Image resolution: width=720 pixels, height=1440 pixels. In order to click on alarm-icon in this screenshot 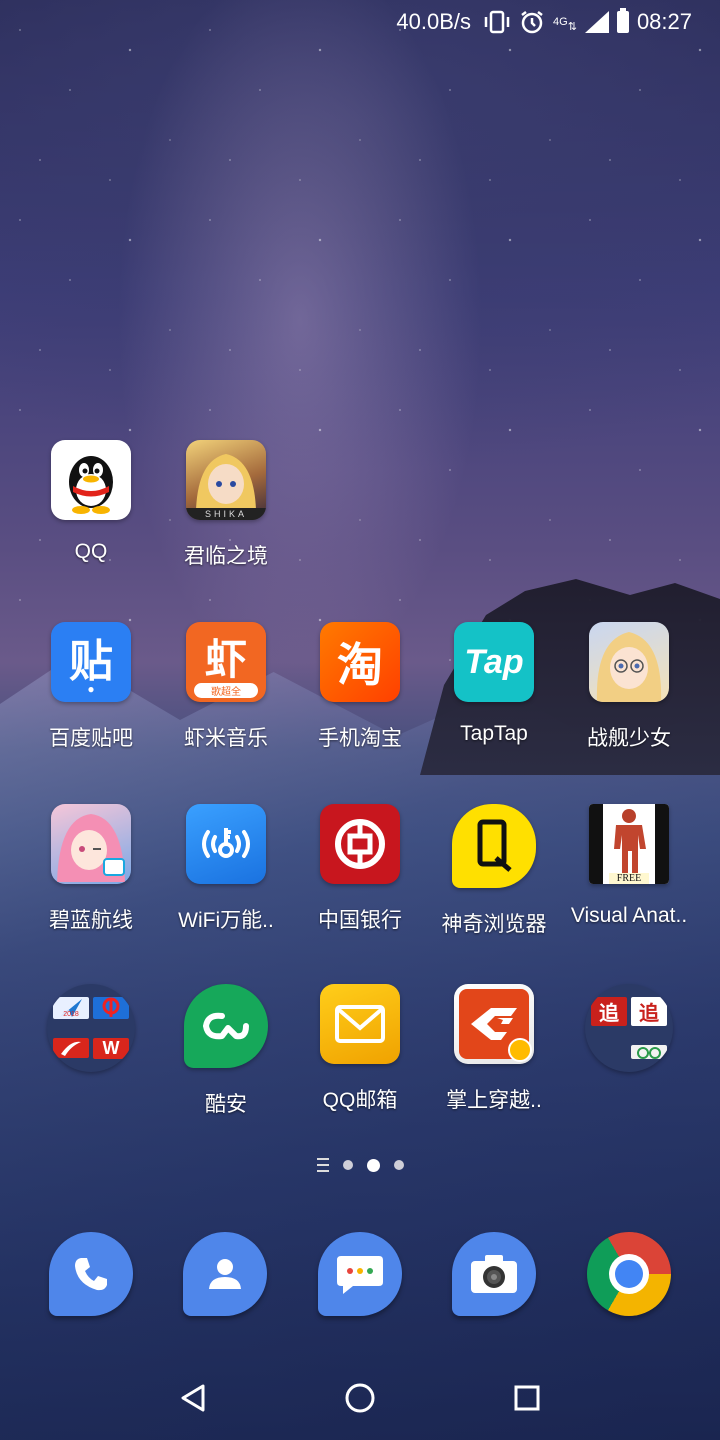, I will do `click(532, 22)`.